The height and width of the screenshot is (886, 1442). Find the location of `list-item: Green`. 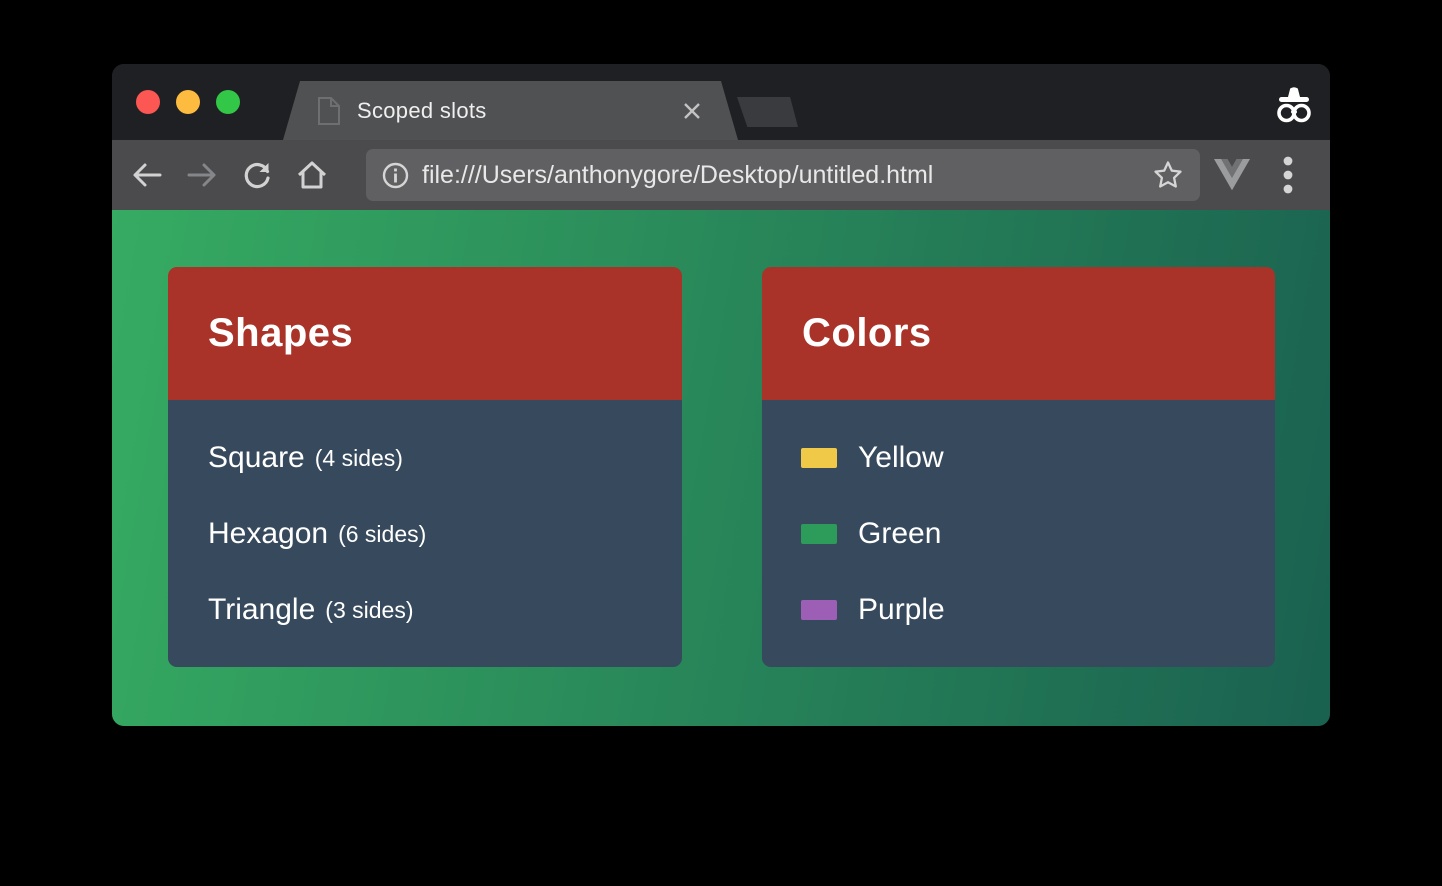

list-item: Green is located at coordinates (1018, 534).